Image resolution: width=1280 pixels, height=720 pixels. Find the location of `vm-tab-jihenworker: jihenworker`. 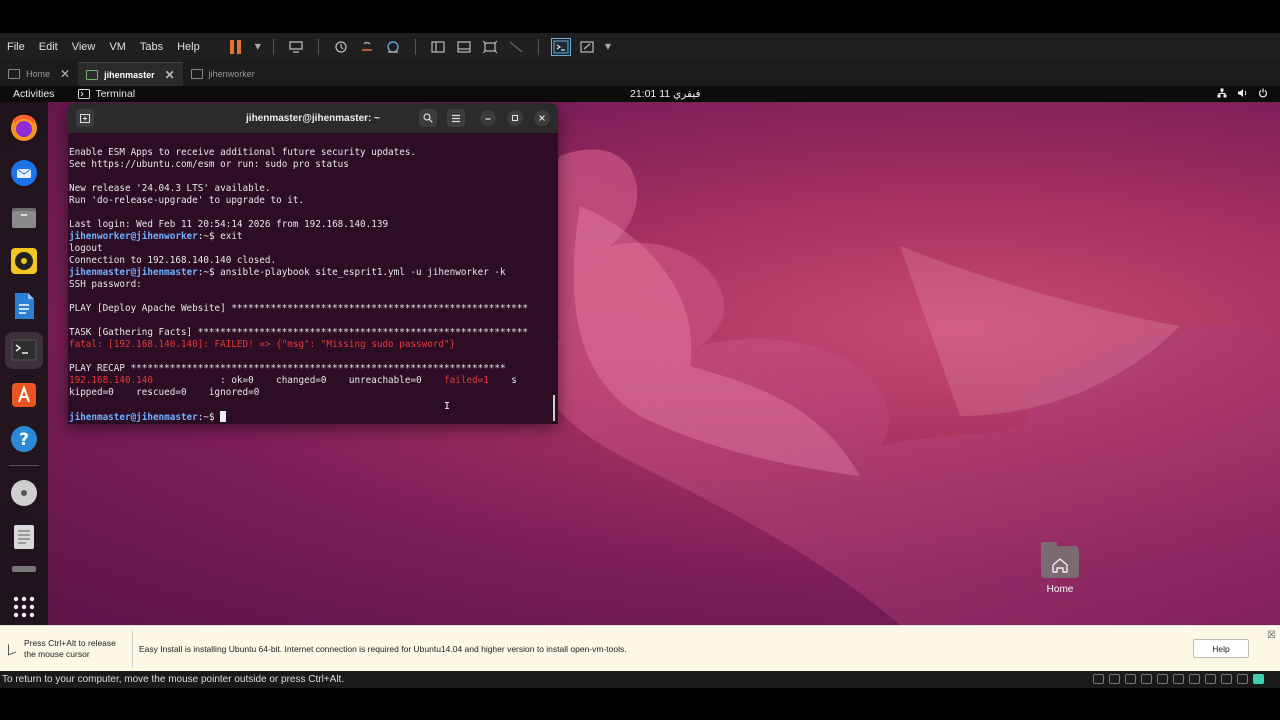

vm-tab-jihenworker: jihenworker is located at coordinates (223, 74).